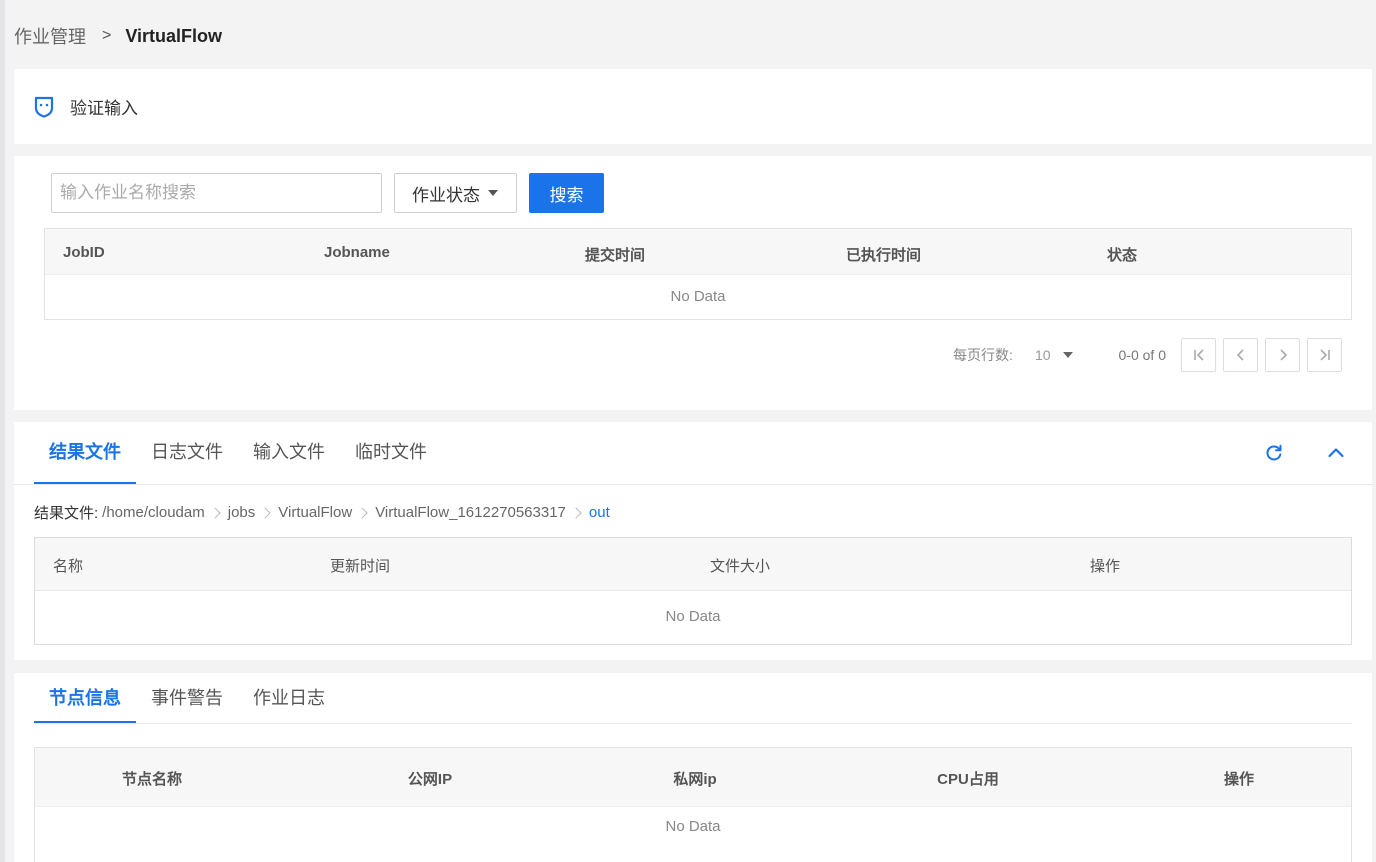 The width and height of the screenshot is (1376, 862). I want to click on column-header: Jobname, so click(357, 252).